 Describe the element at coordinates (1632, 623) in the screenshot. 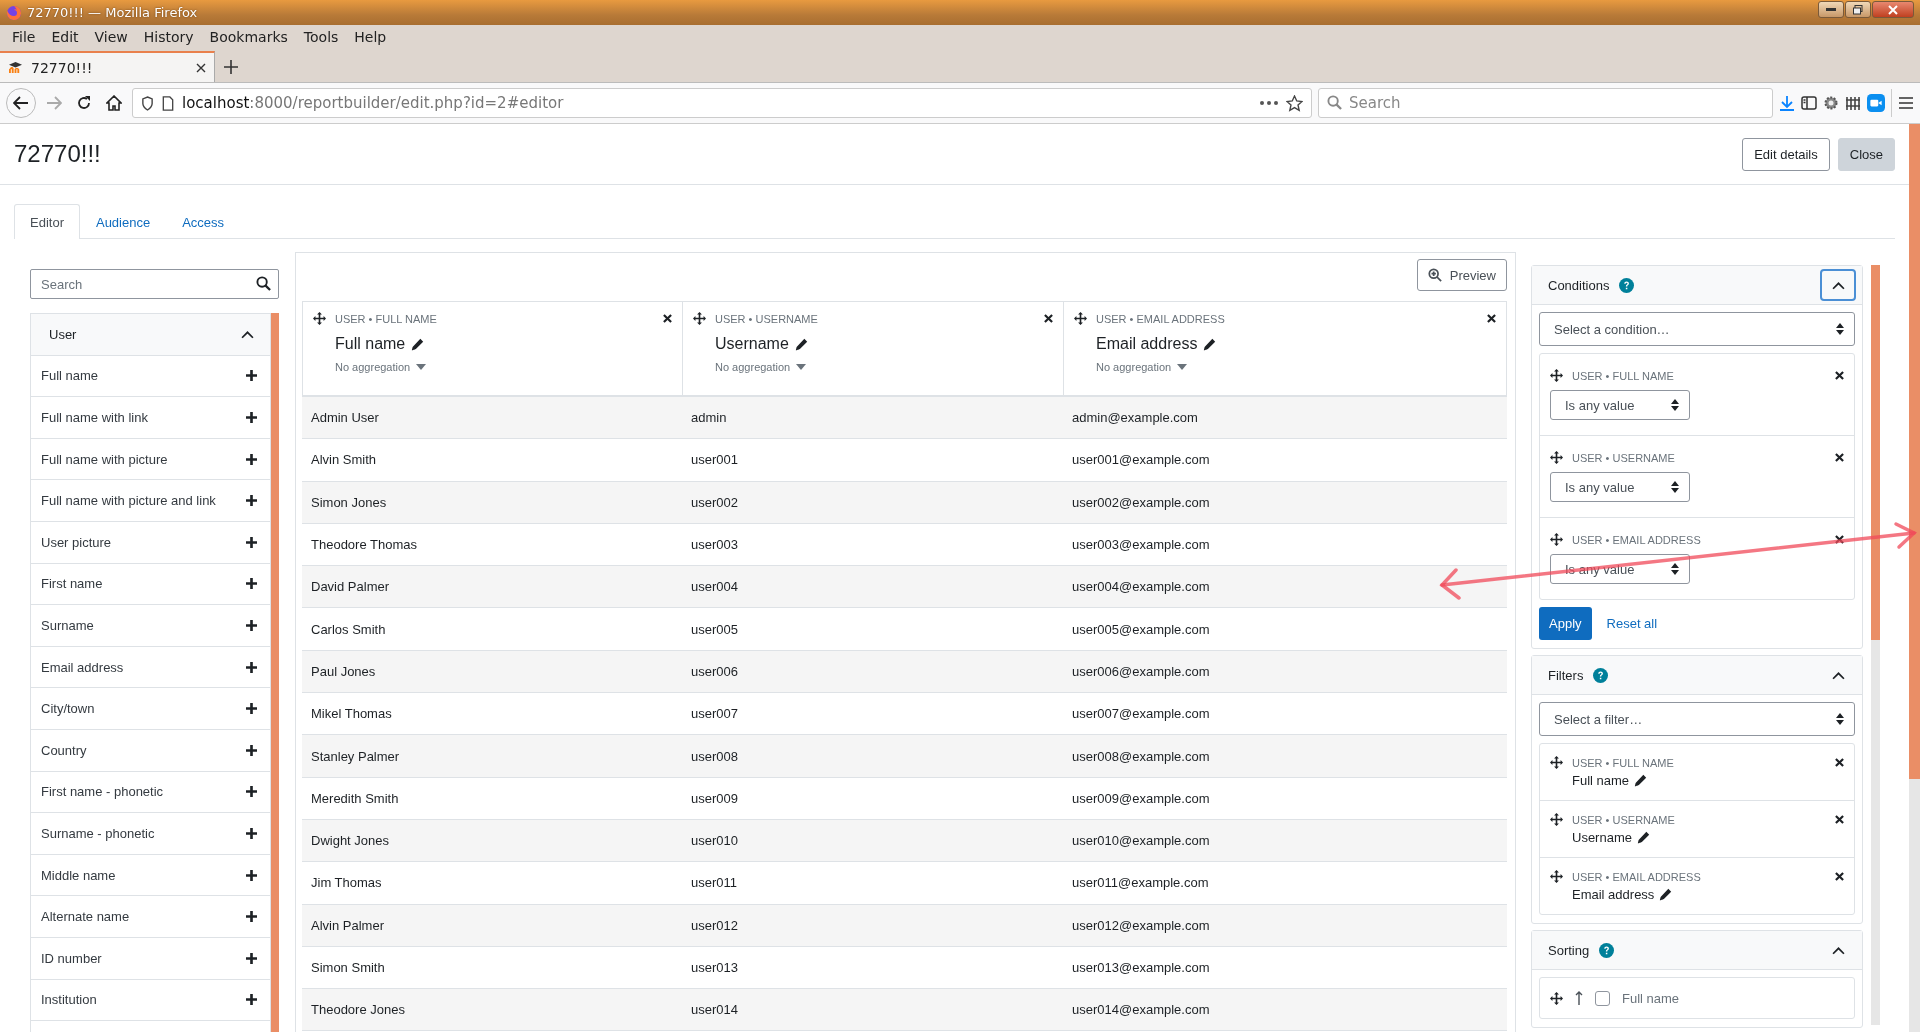

I see `reset-link: Reset all` at that location.